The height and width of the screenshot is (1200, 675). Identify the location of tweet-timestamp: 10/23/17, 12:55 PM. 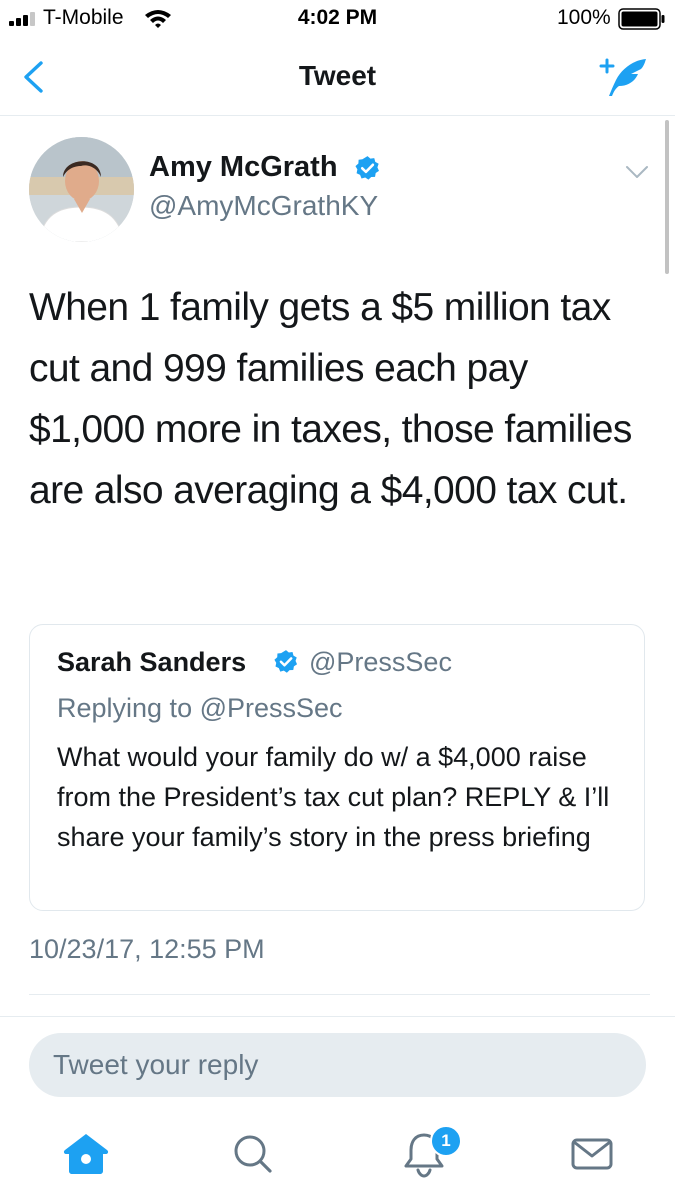
(147, 949).